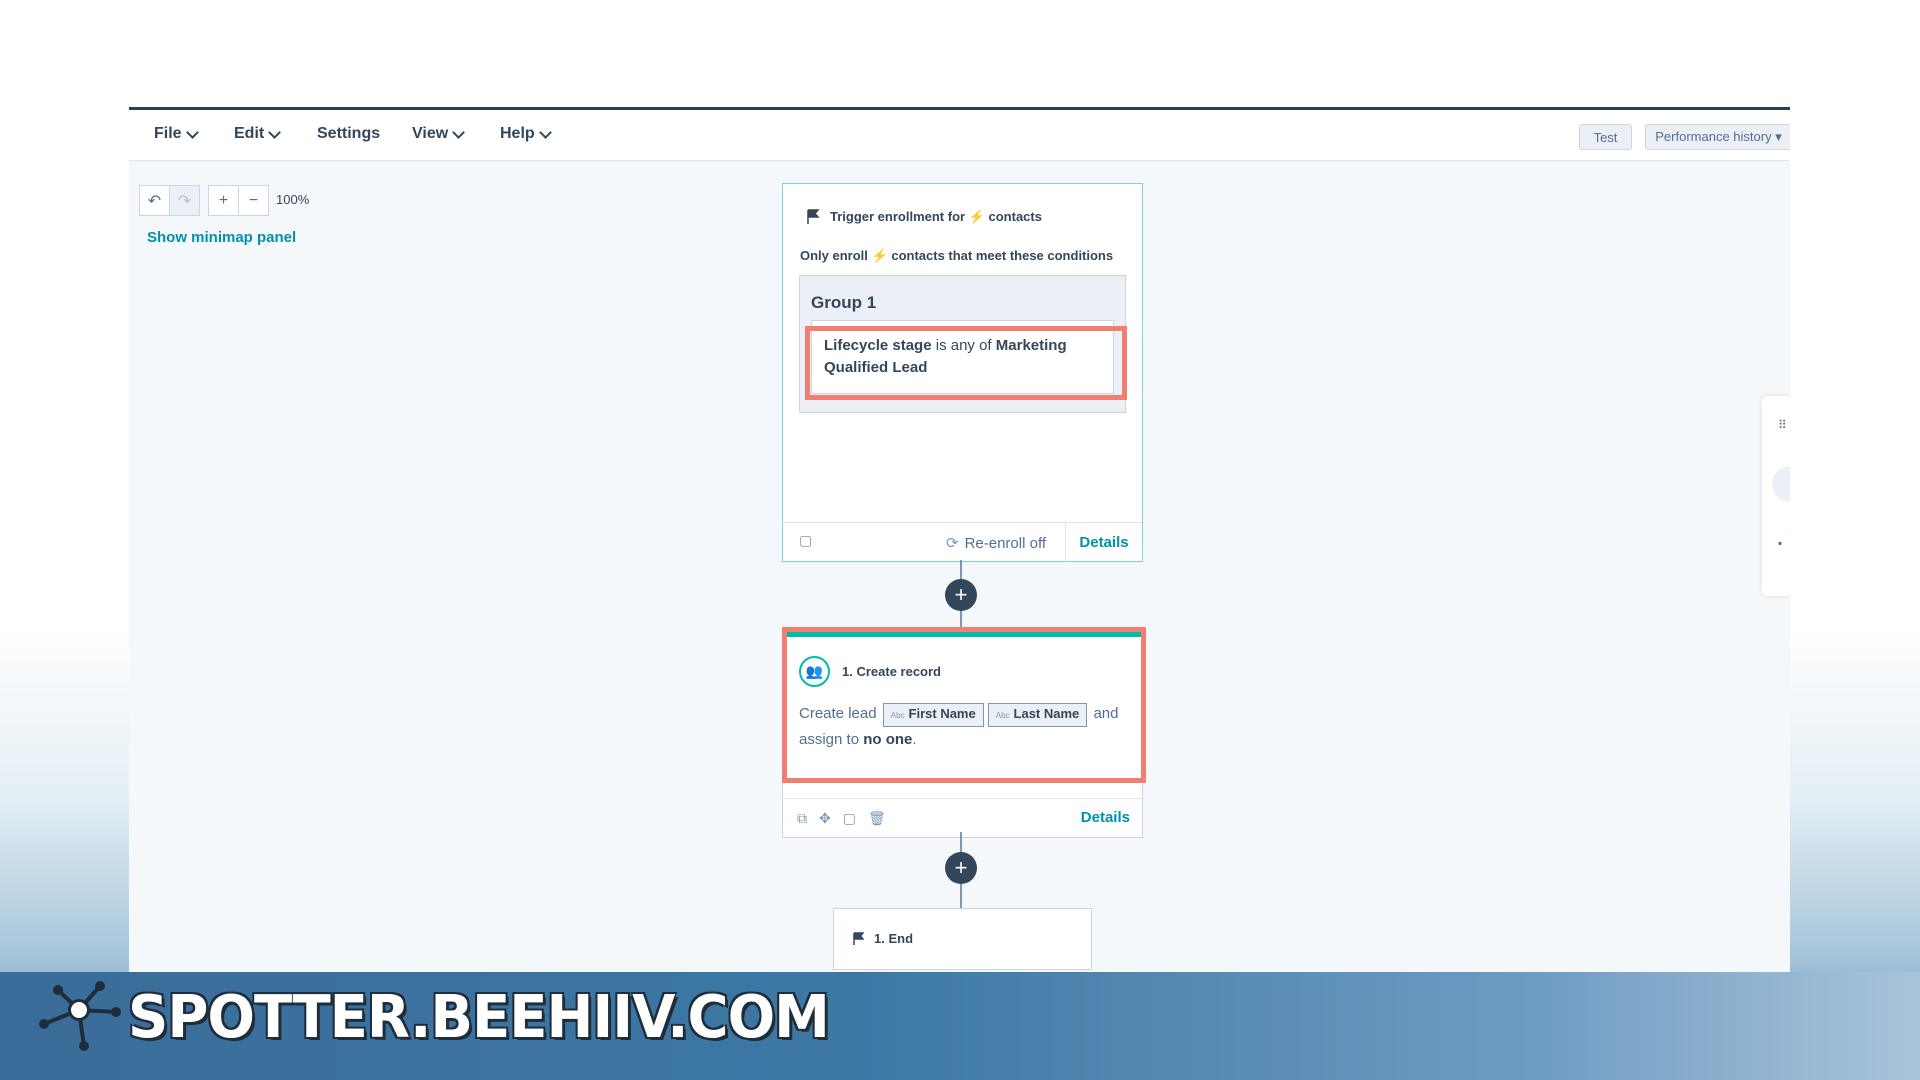  I want to click on menu-edit: Edit, so click(258, 134).